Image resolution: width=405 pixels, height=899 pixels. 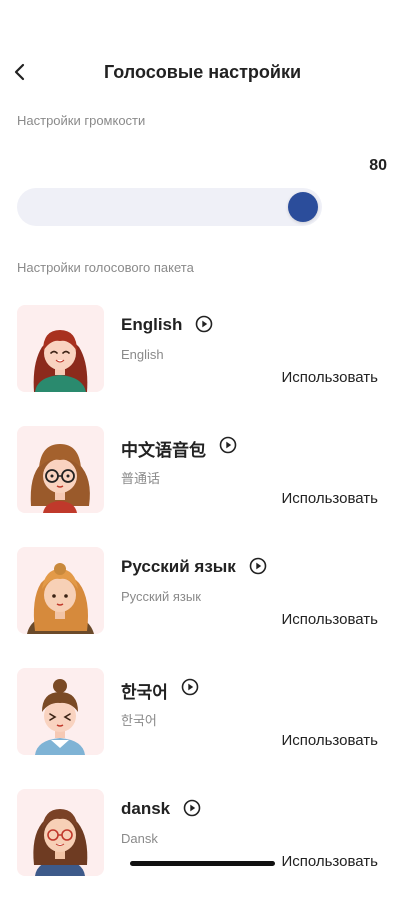 What do you see at coordinates (81, 120) in the screenshot?
I see `volume-section-label: Настройки громкости` at bounding box center [81, 120].